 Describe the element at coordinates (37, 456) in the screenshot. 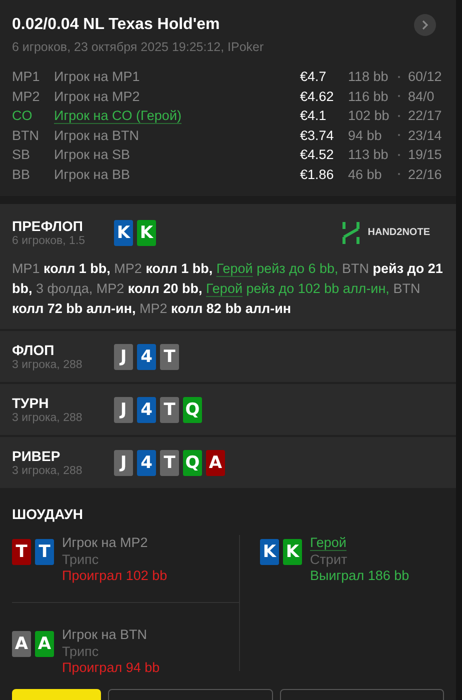

I see `street-title: РИВЕР` at that location.